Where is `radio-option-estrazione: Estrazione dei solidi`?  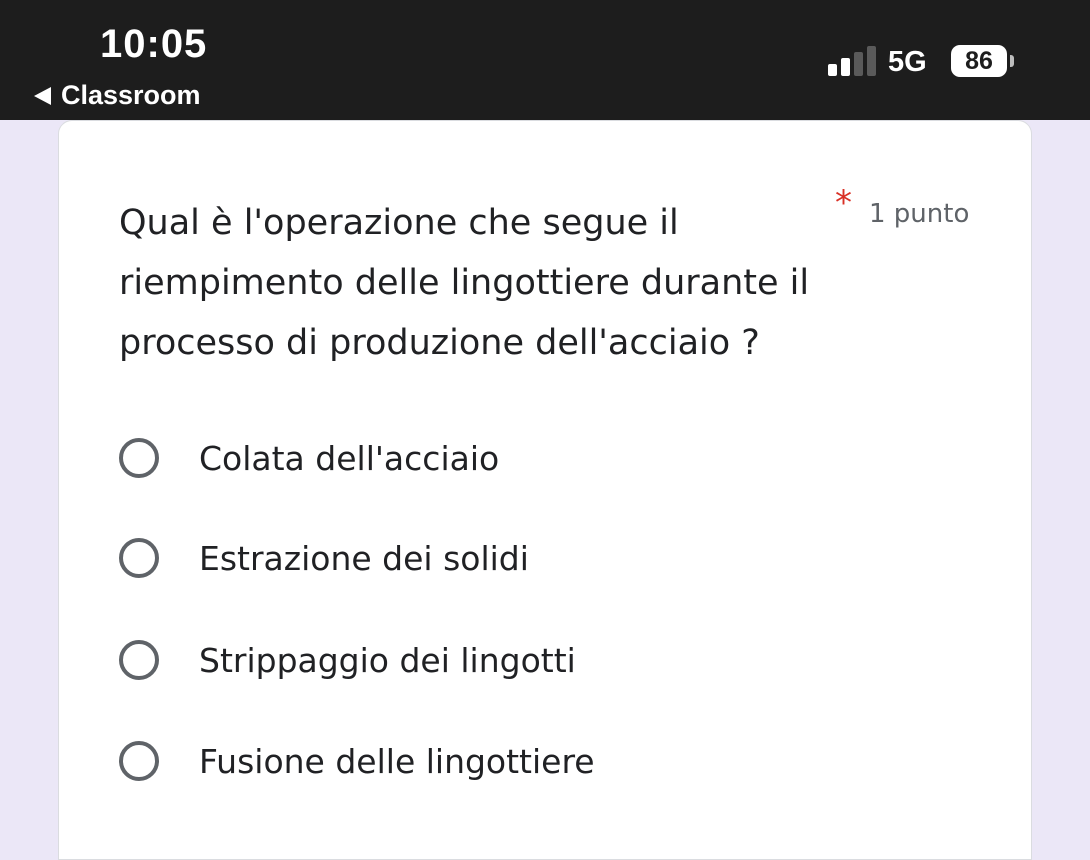 radio-option-estrazione: Estrazione dei solidi is located at coordinates (324, 558).